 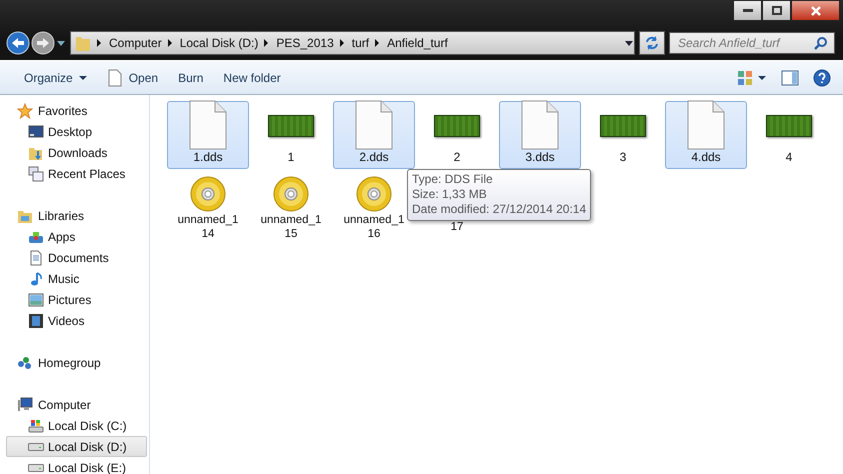 I want to click on tooltip: Type: DDS File Size: 1,33 MB Date modified: 27/12/2014 20:14, so click(x=499, y=195).